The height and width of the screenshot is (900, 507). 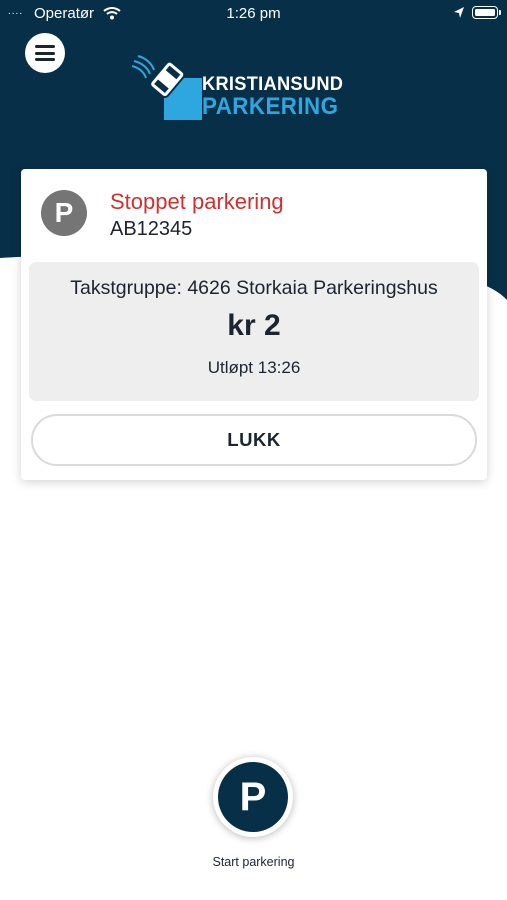 What do you see at coordinates (459, 12) in the screenshot?
I see `location-arrow-icon` at bounding box center [459, 12].